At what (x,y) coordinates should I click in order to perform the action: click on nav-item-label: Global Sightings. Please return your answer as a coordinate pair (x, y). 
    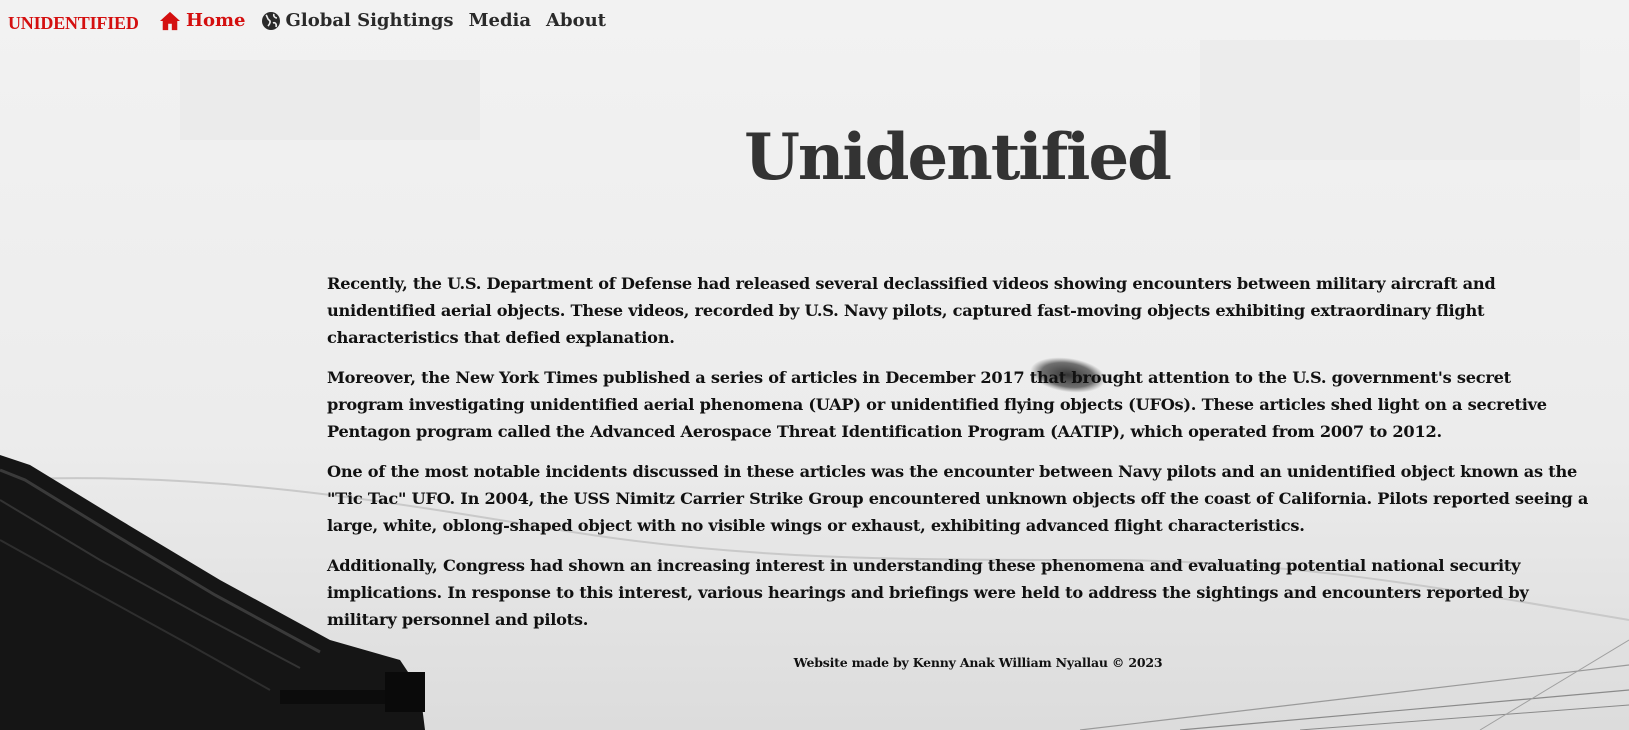
    Looking at the image, I should click on (369, 20).